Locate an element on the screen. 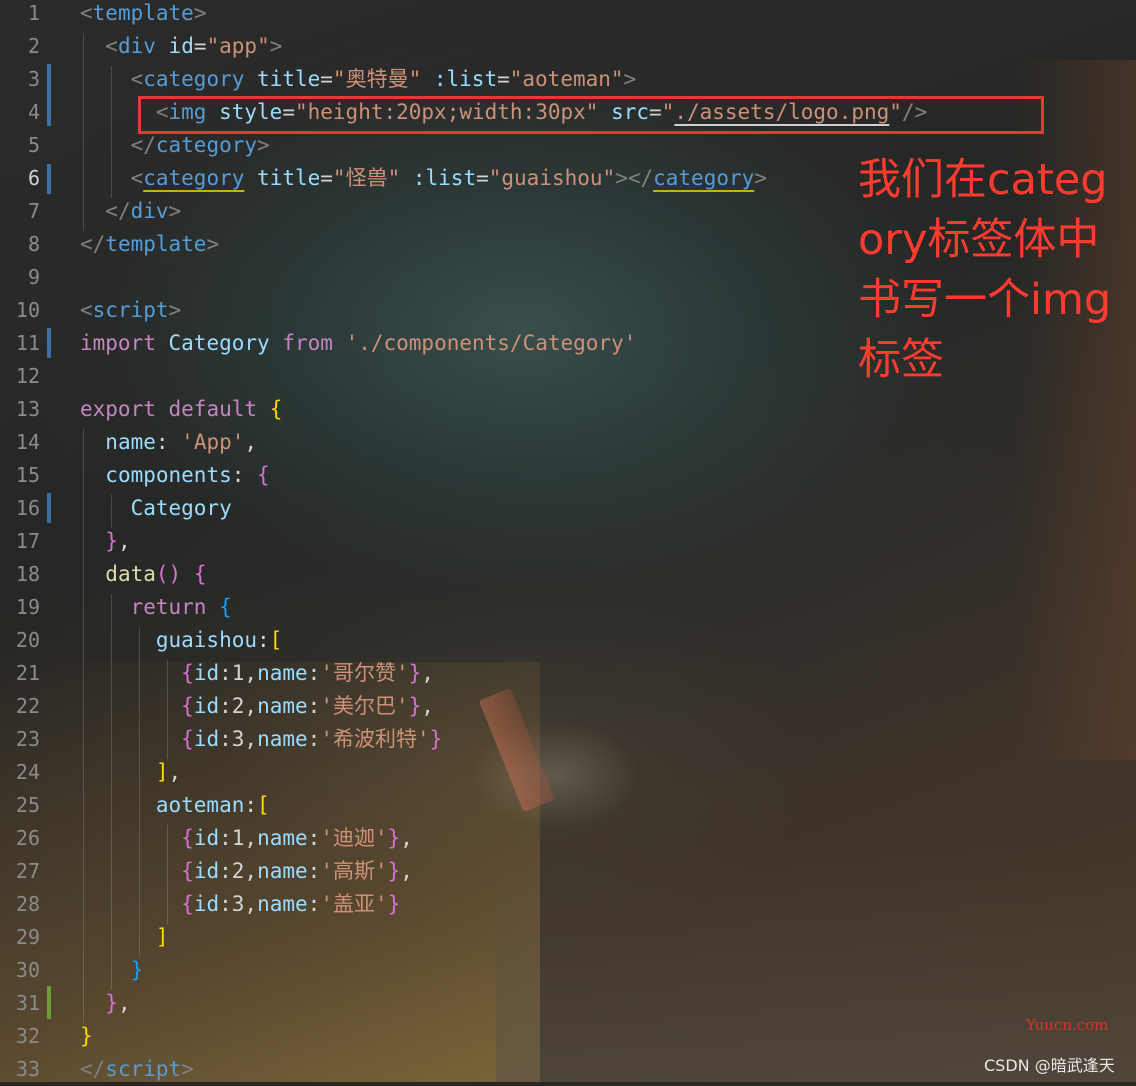 The width and height of the screenshot is (1136, 1086). line-number: 11 is located at coordinates (27, 343).